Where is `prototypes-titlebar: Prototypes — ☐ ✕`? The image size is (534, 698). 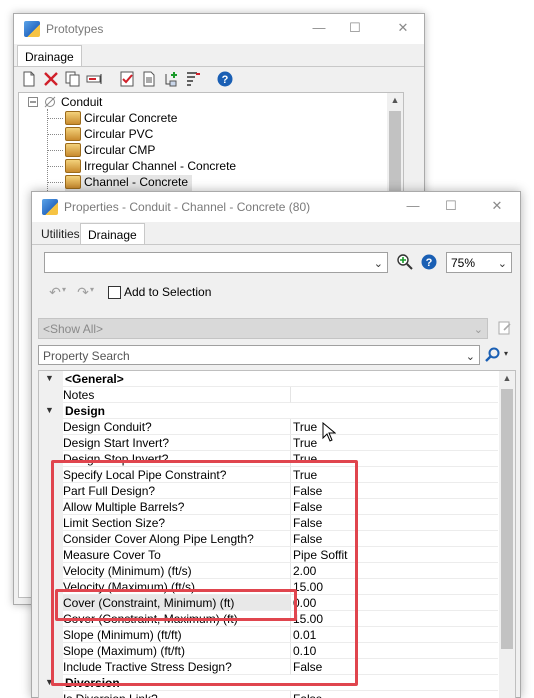 prototypes-titlebar: Prototypes — ☐ ✕ is located at coordinates (219, 29).